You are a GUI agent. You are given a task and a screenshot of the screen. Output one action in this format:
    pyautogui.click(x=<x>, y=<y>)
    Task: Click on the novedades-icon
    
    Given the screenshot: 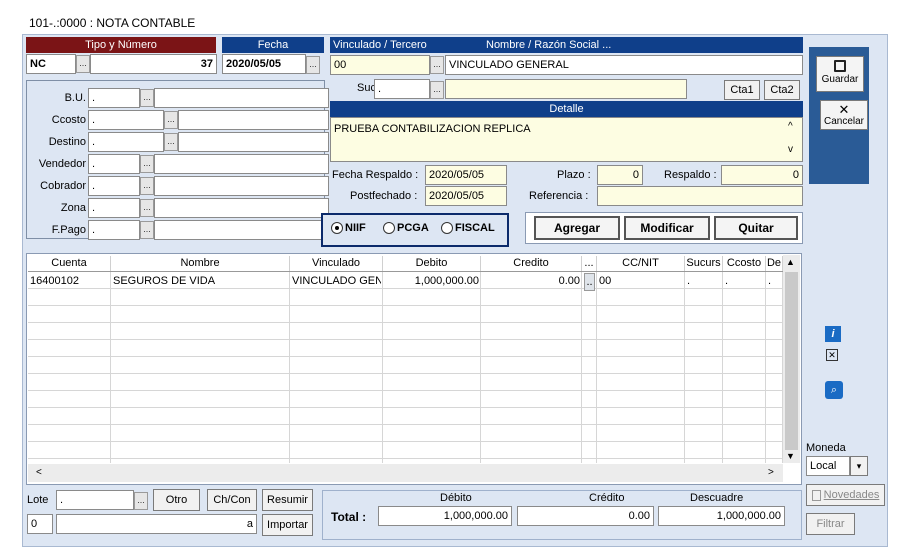 What is the action you would take?
    pyautogui.click(x=816, y=495)
    